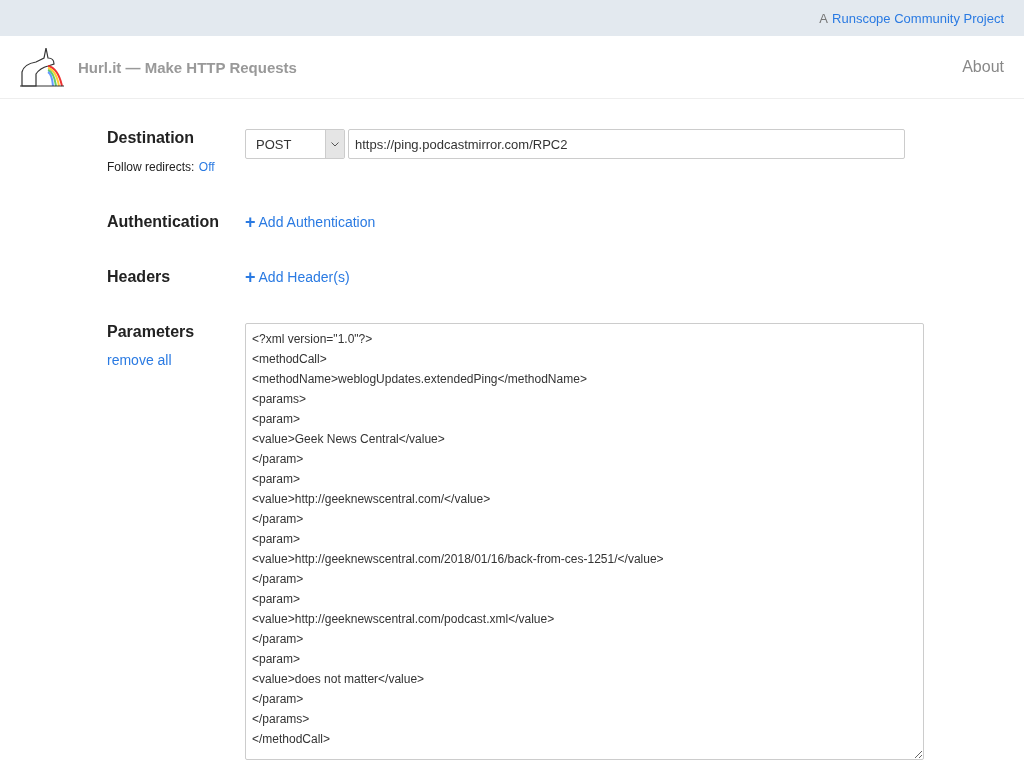 Image resolution: width=1024 pixels, height=775 pixels. Describe the element at coordinates (983, 67) in the screenshot. I see `about-link: About` at that location.